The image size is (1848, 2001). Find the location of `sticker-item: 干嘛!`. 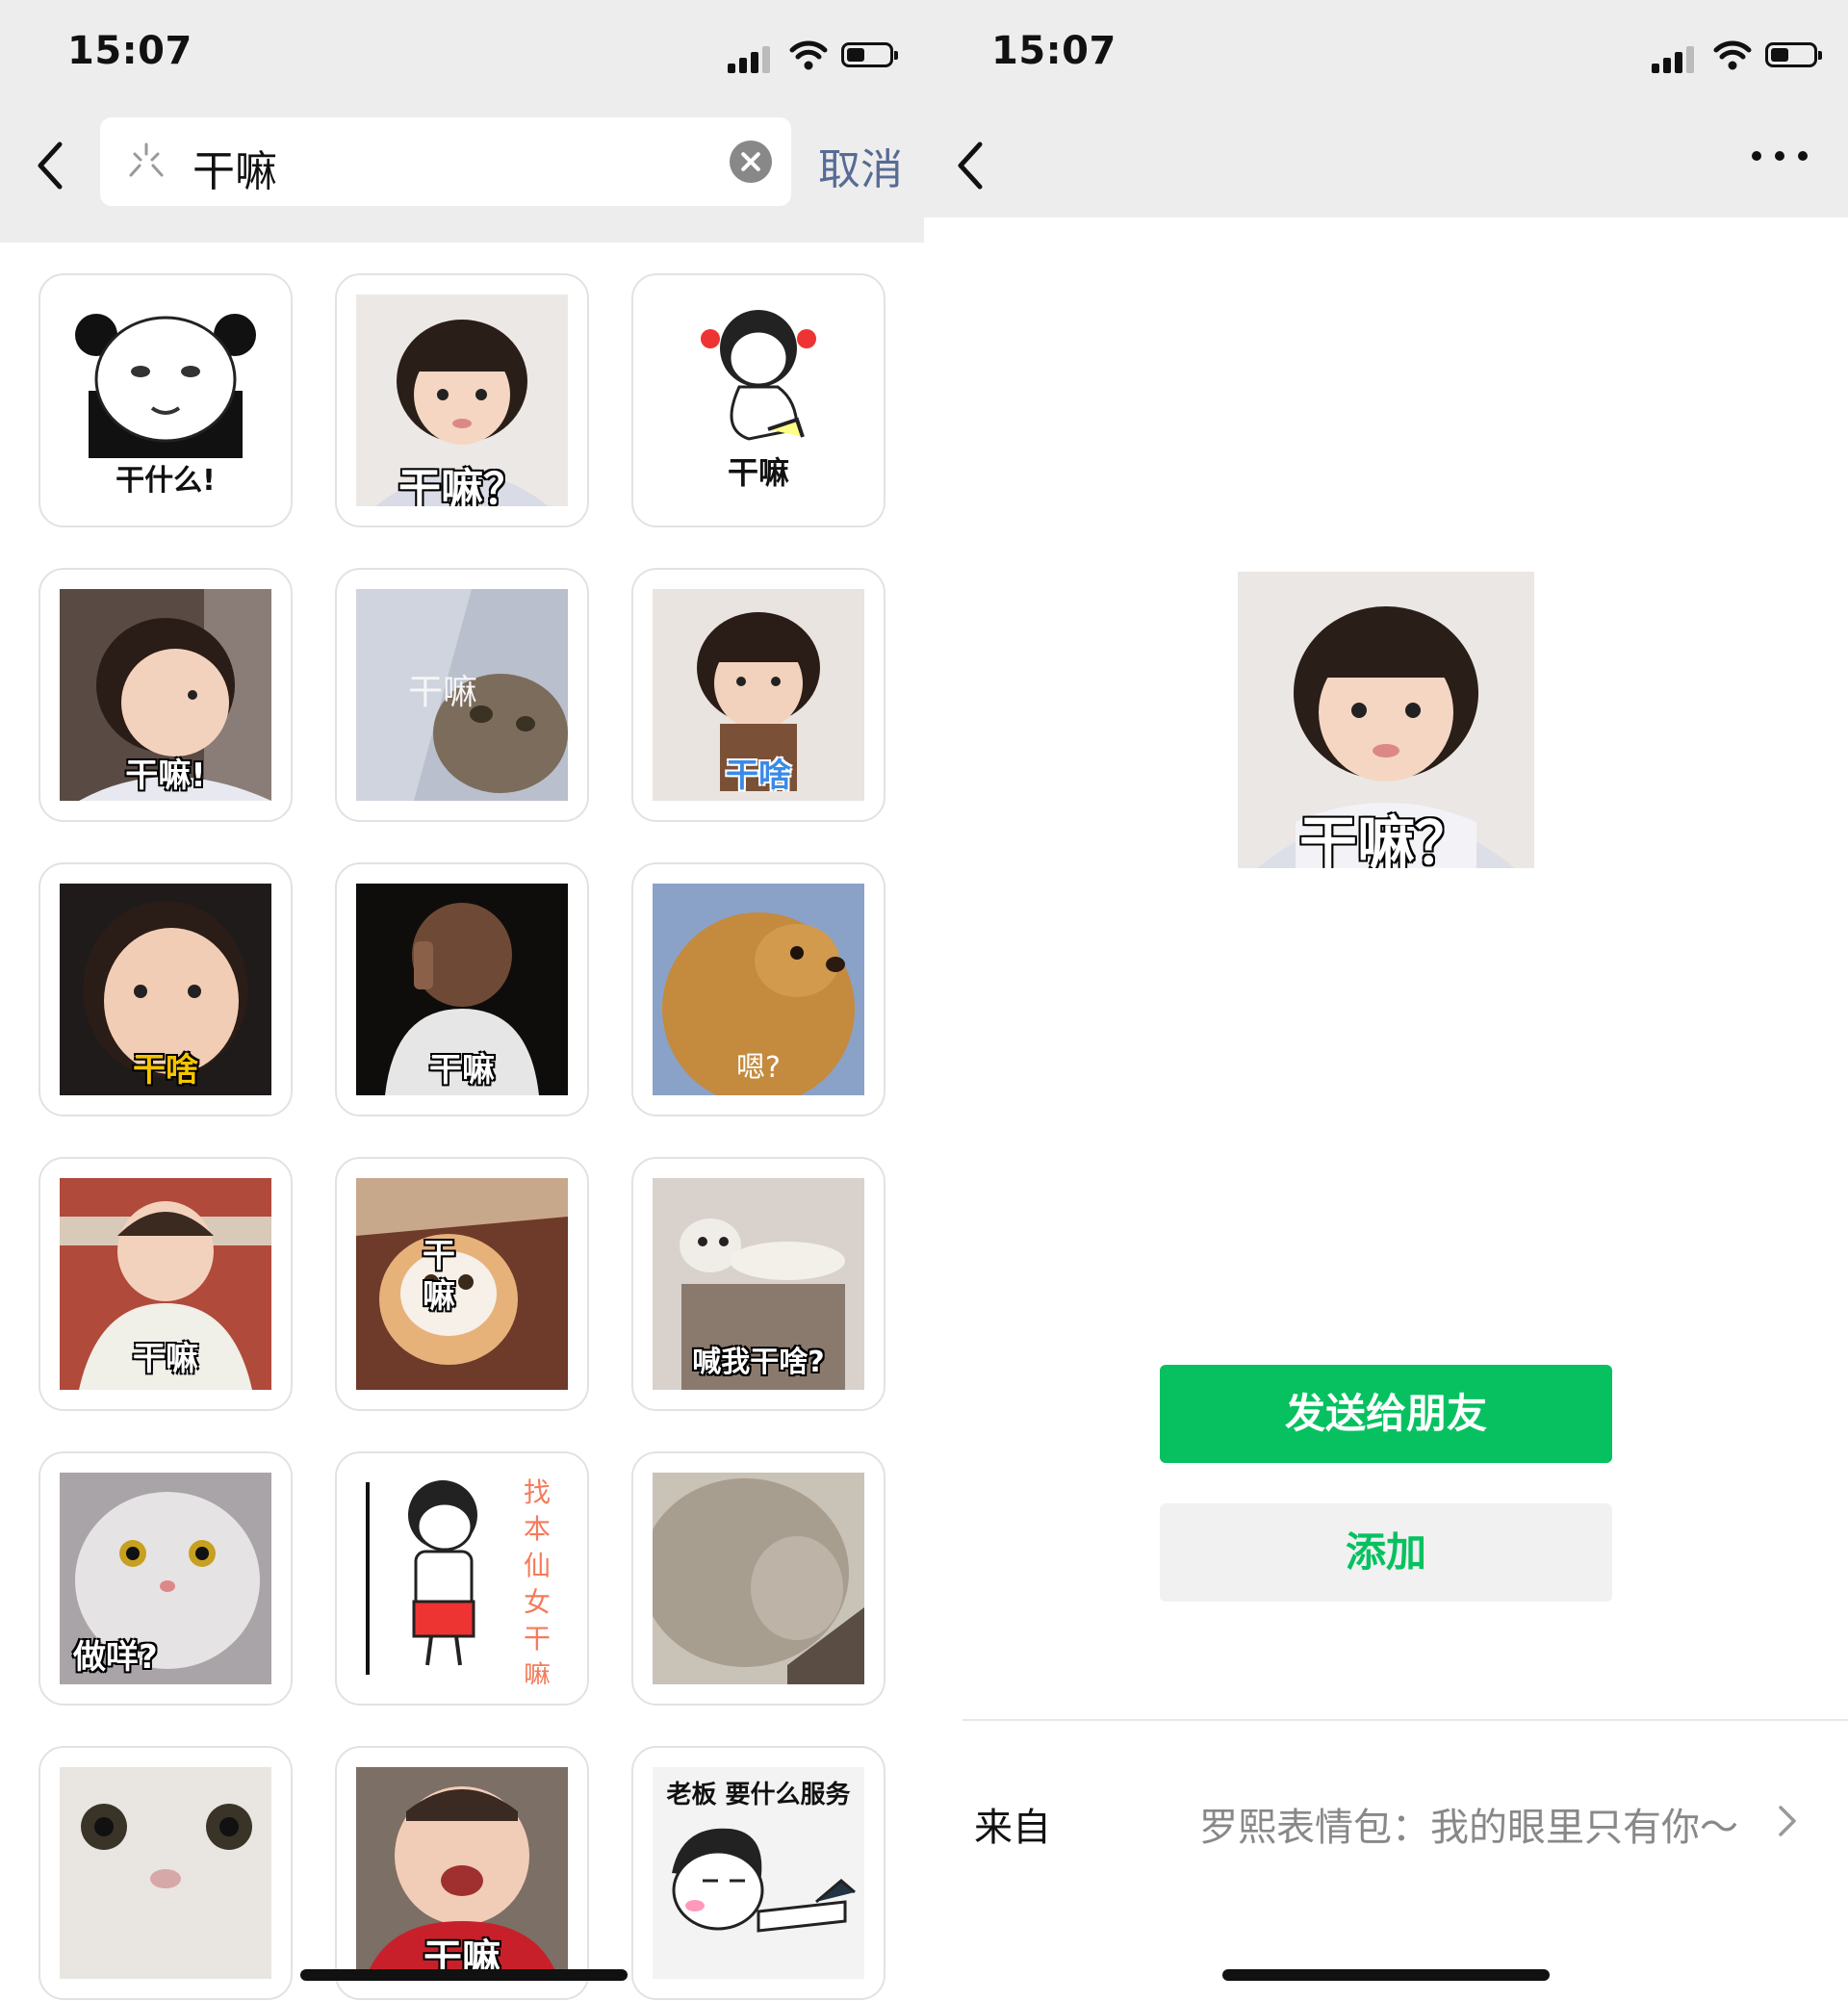

sticker-item: 干嘛! is located at coordinates (165, 695).